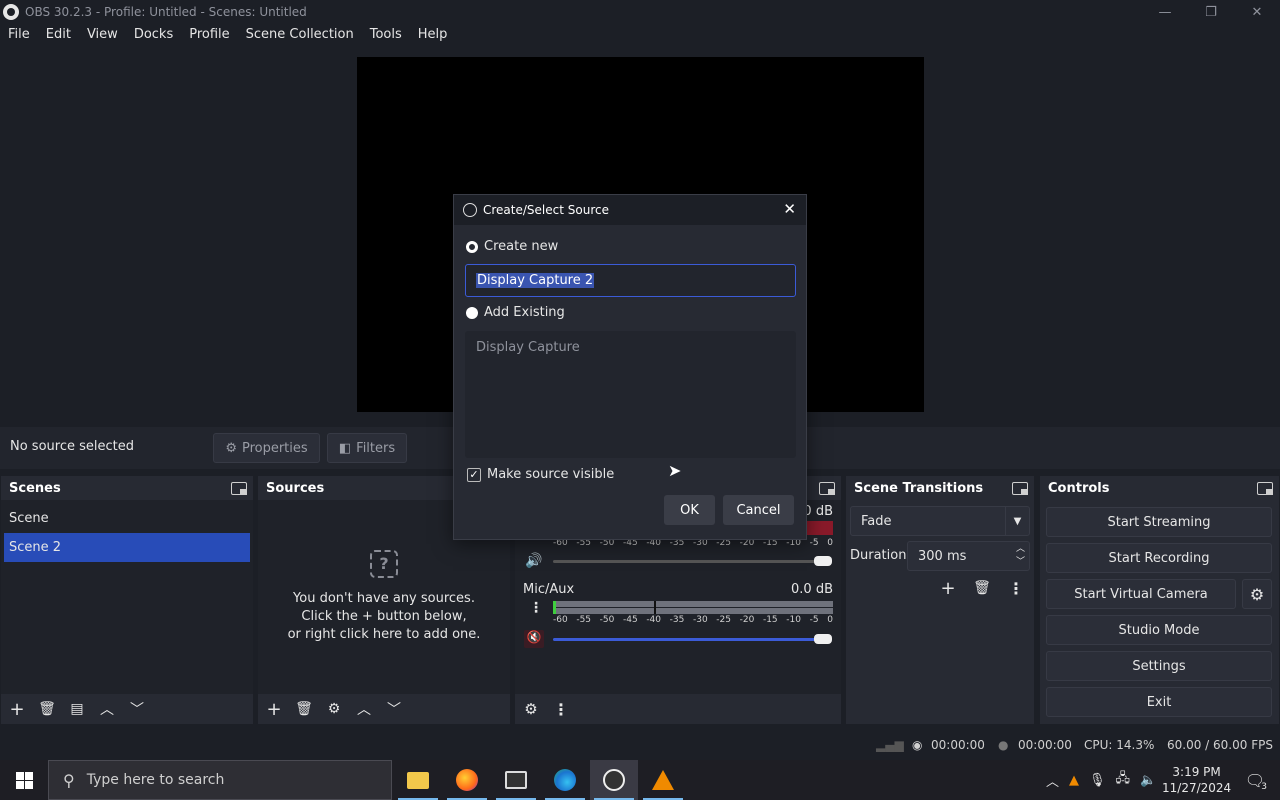 This screenshot has height=800, width=1280. Describe the element at coordinates (220, 780) in the screenshot. I see `taskbar-search: ⚲ Type here to search` at that location.